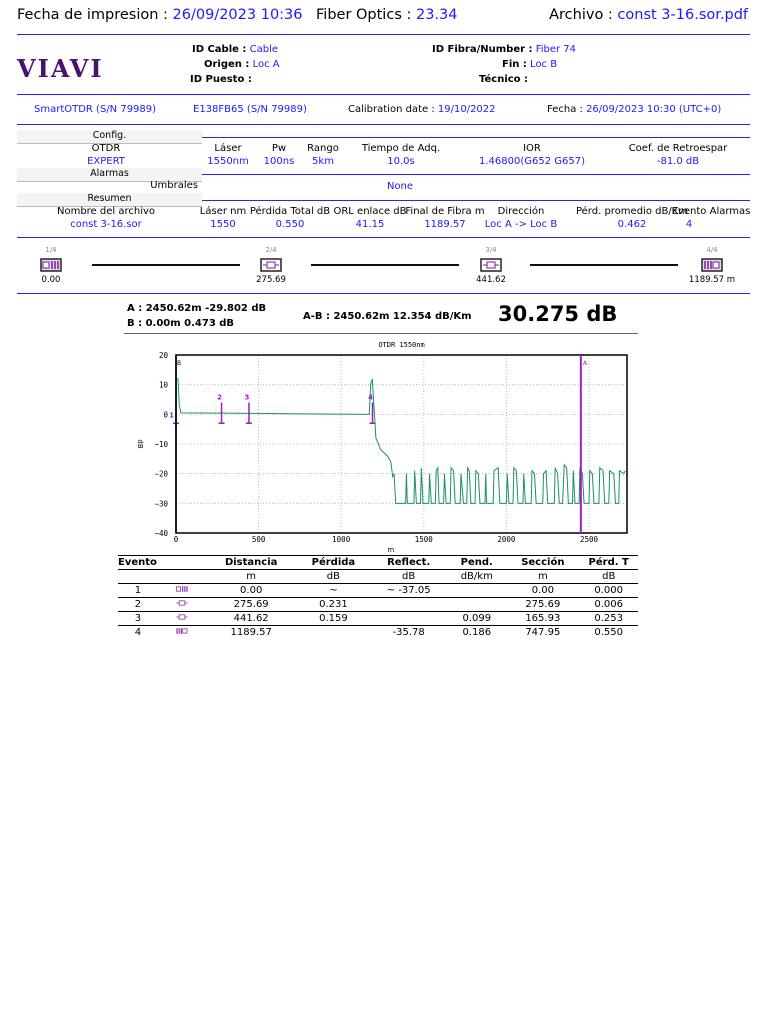  I want to click on y-tick-label: −30, so click(161, 503).